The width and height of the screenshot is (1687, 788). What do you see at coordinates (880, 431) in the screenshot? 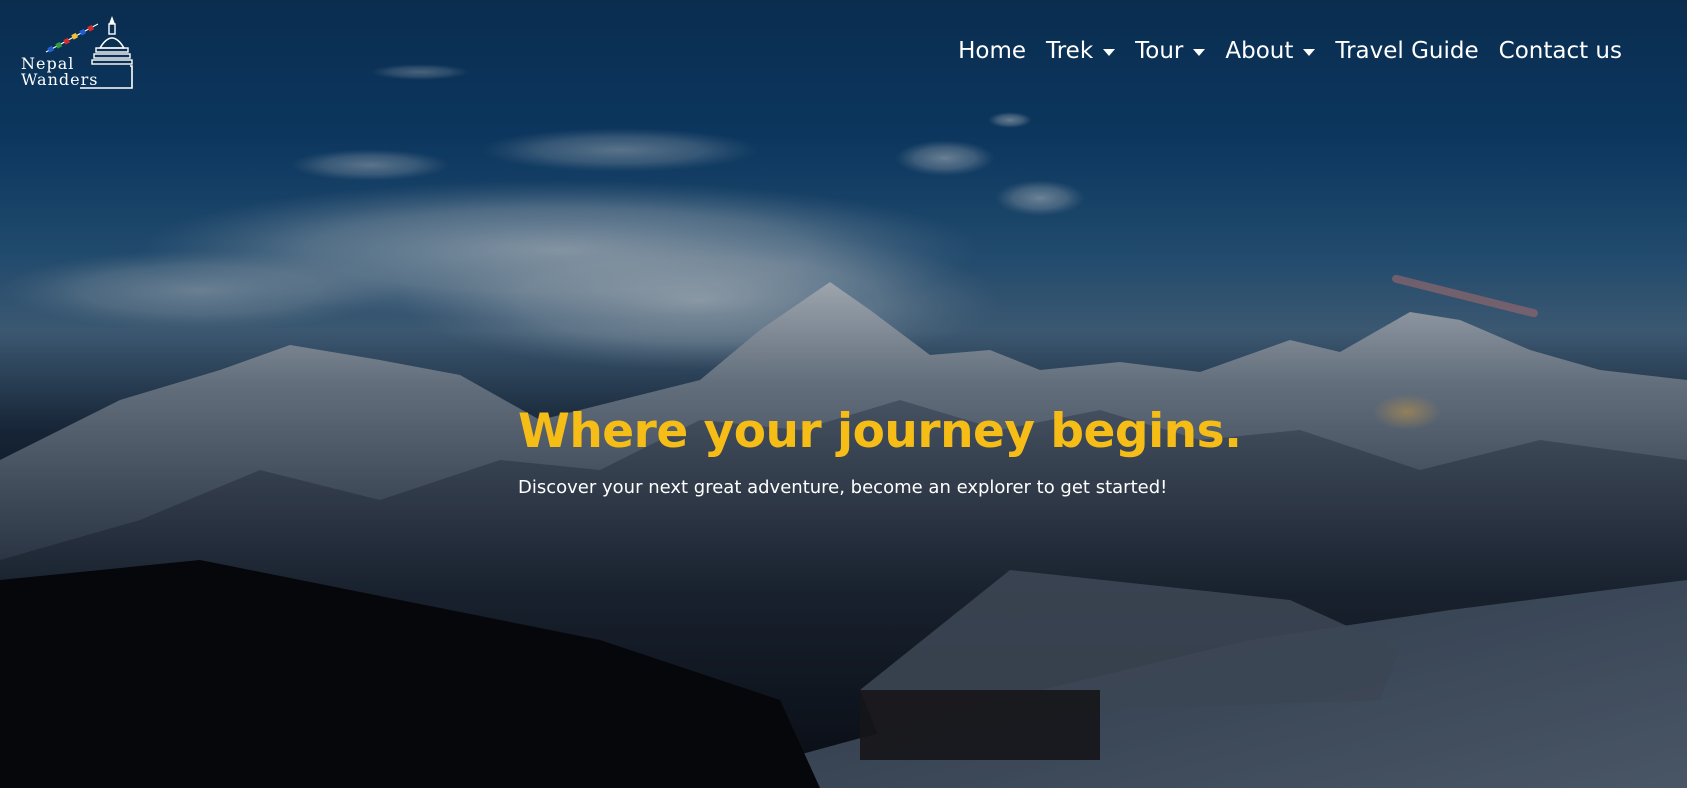
I see `hero-title: Where your journey begins.` at bounding box center [880, 431].